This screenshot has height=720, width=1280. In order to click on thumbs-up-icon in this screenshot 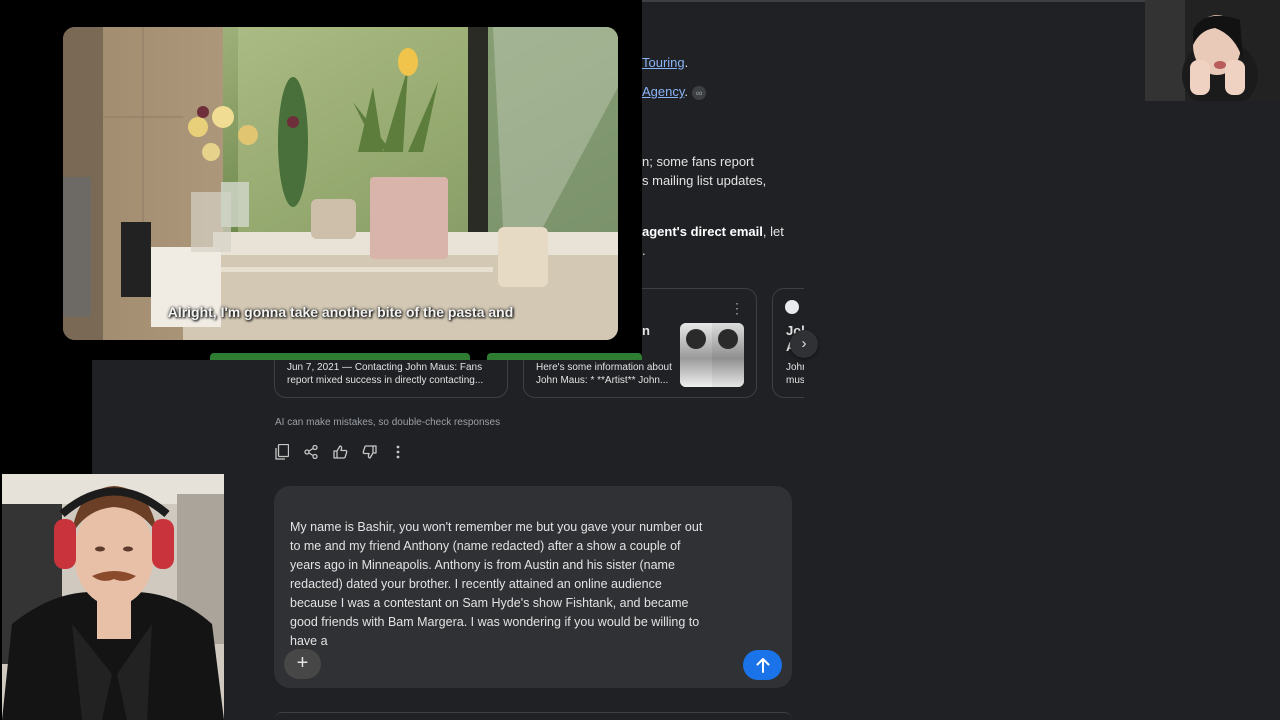, I will do `click(340, 452)`.